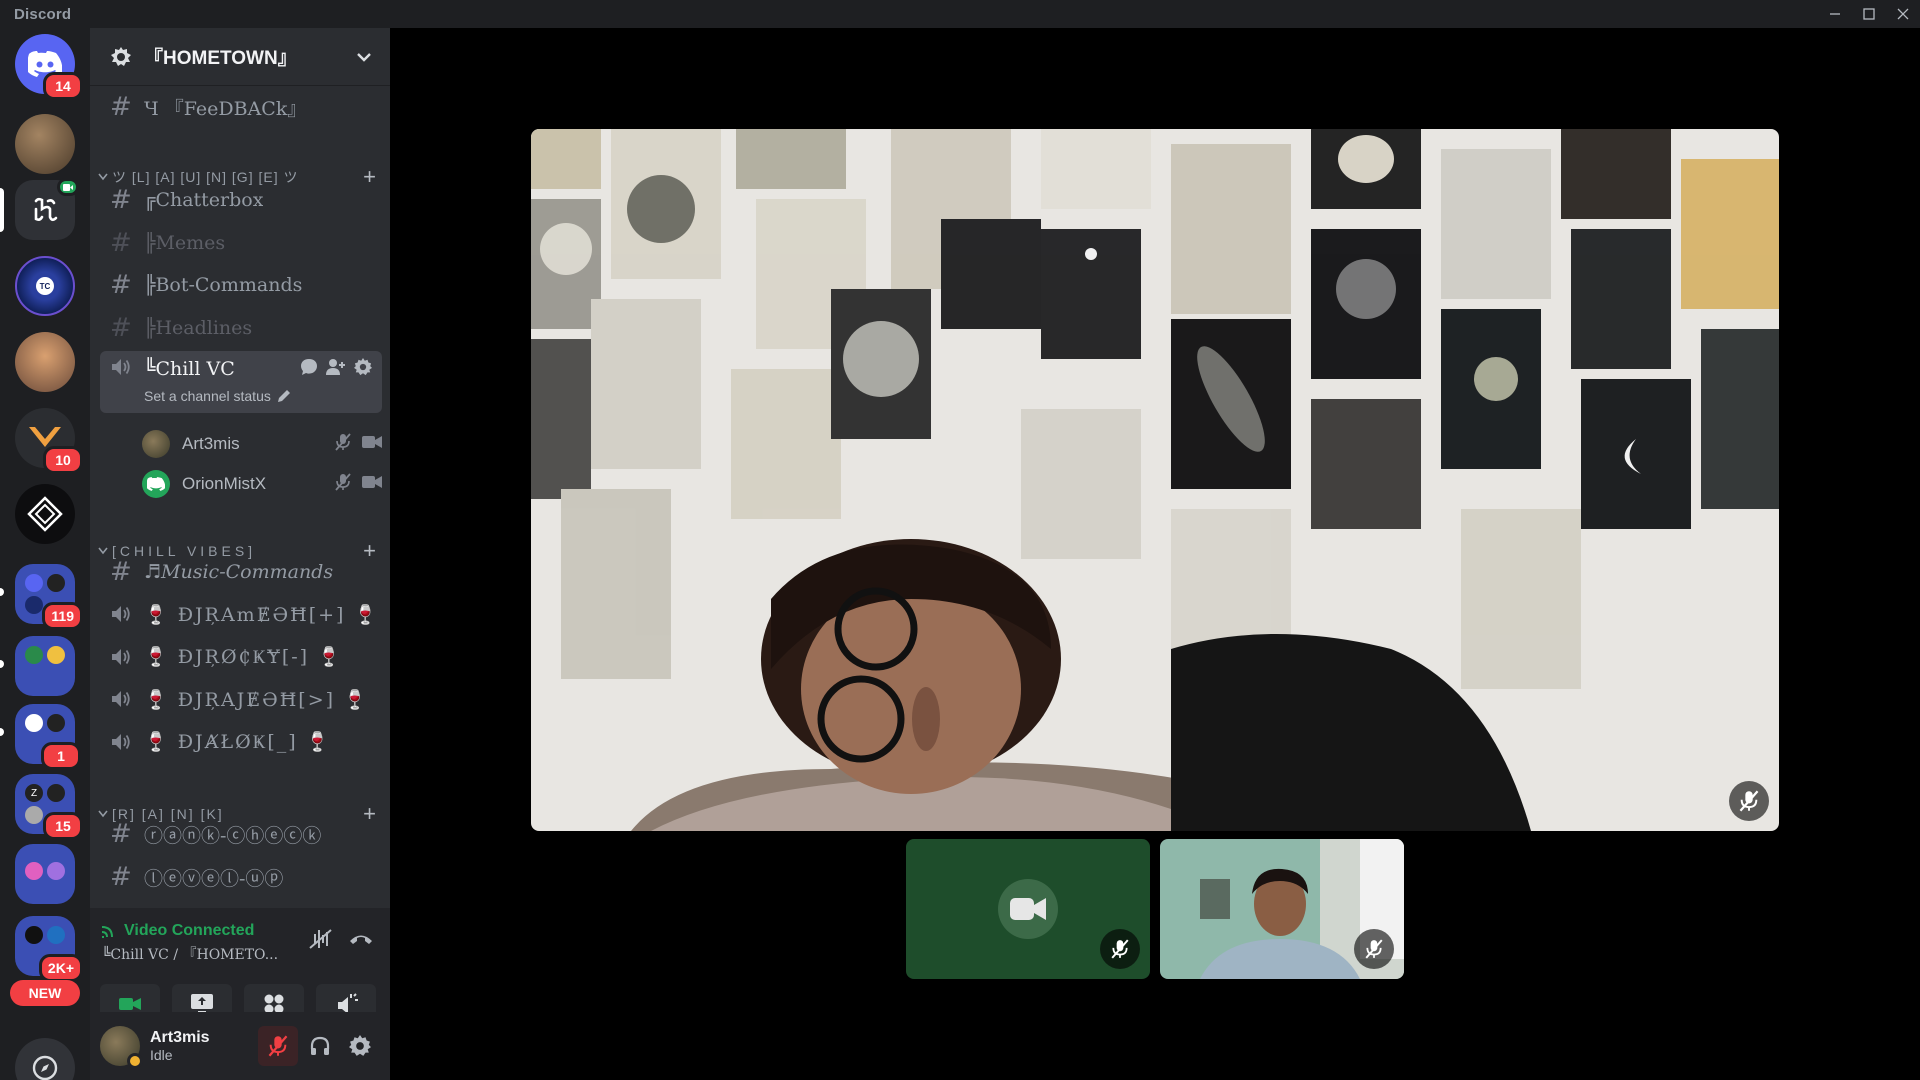 Image resolution: width=1920 pixels, height=1080 pixels. I want to click on voice-channel-active: ╚Chill VC Set a channel status, so click(241, 382).